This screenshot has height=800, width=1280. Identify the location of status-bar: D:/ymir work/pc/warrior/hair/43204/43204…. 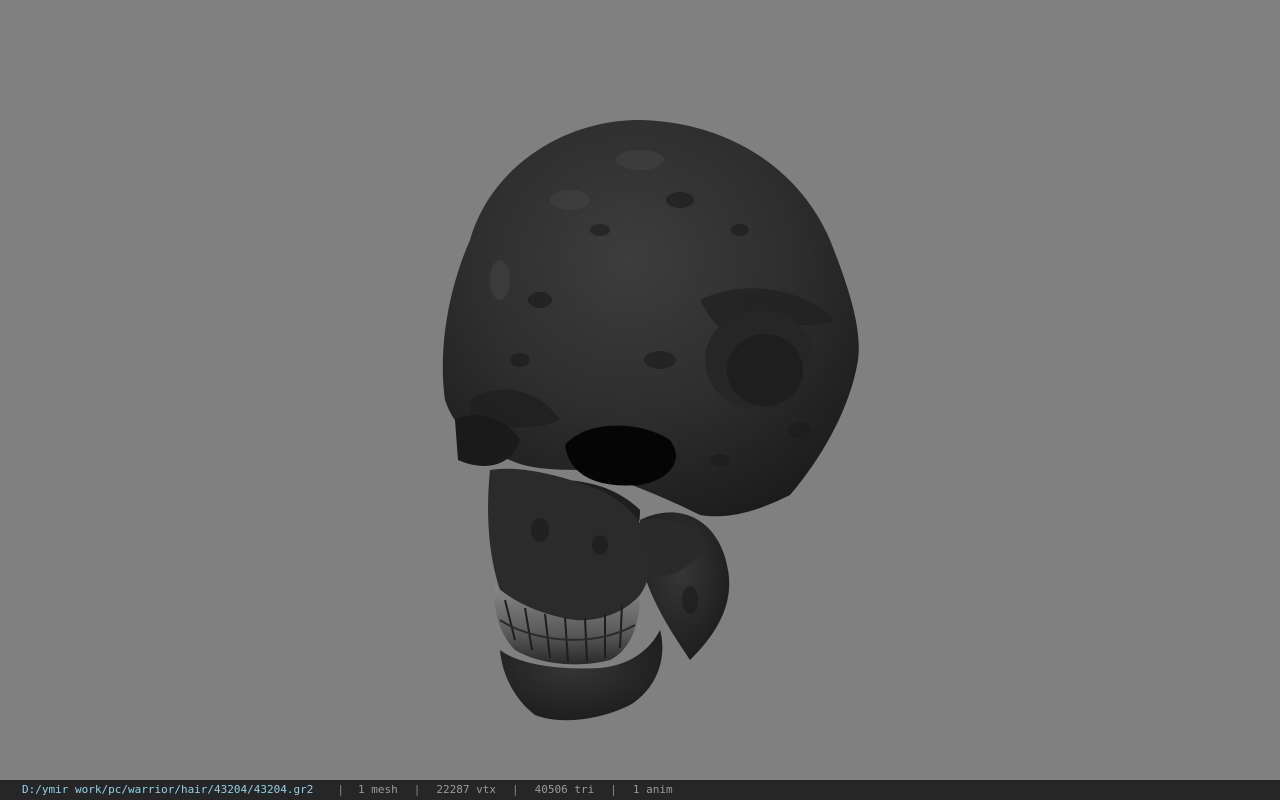
(640, 790).